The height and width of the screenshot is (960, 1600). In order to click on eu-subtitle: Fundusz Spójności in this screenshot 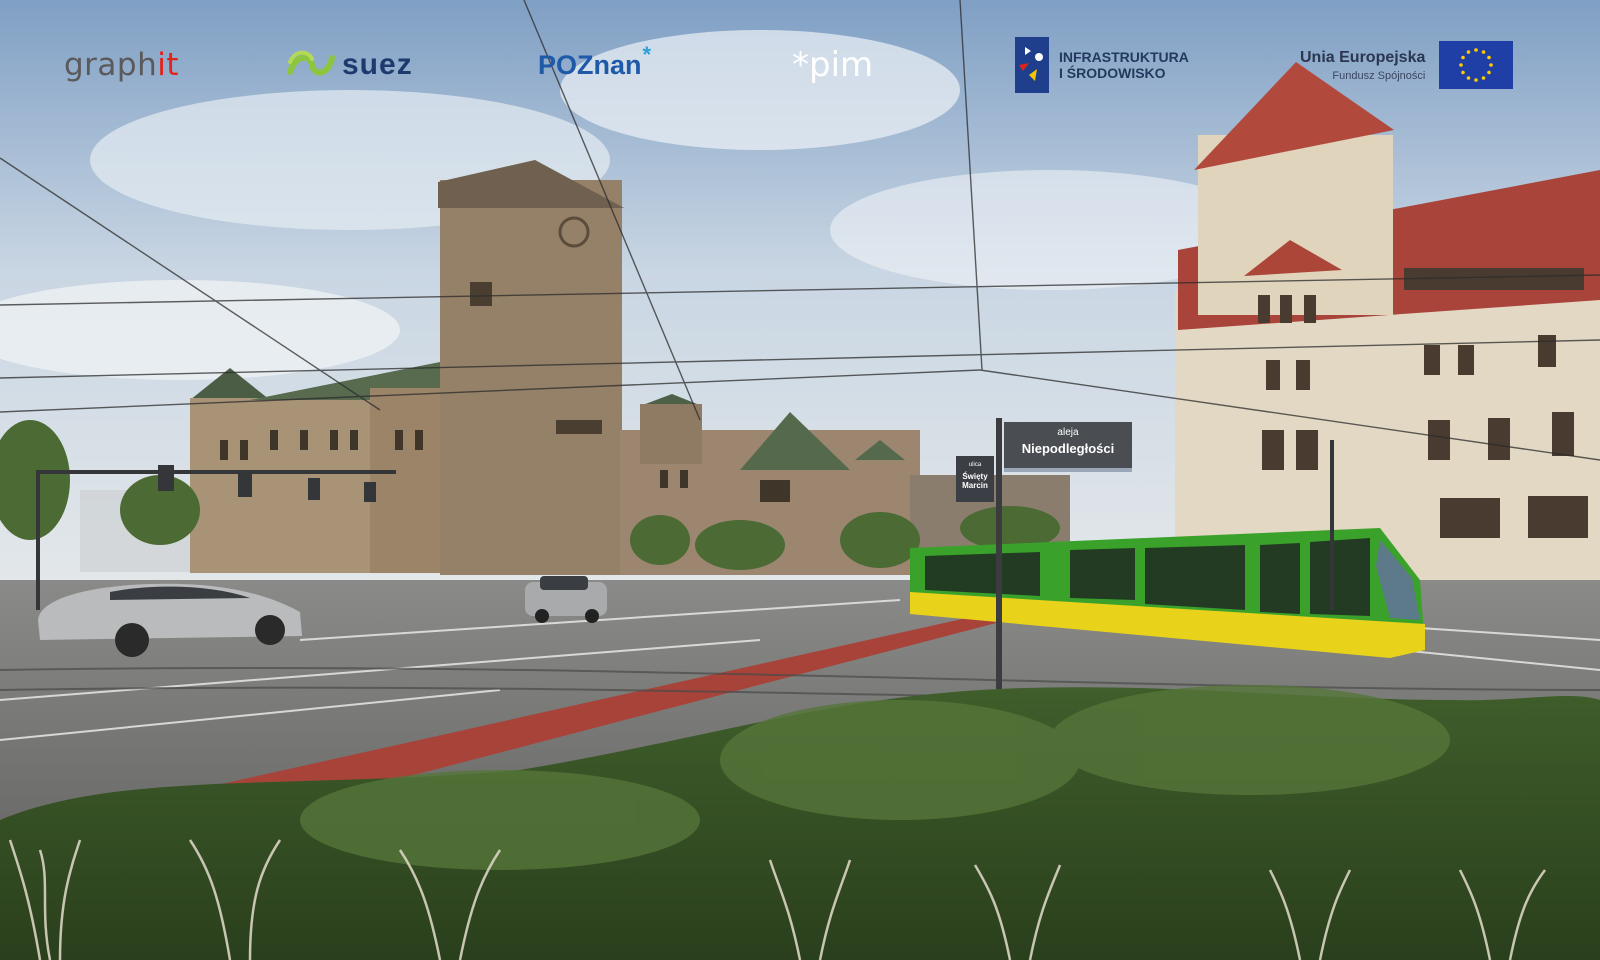, I will do `click(1379, 75)`.